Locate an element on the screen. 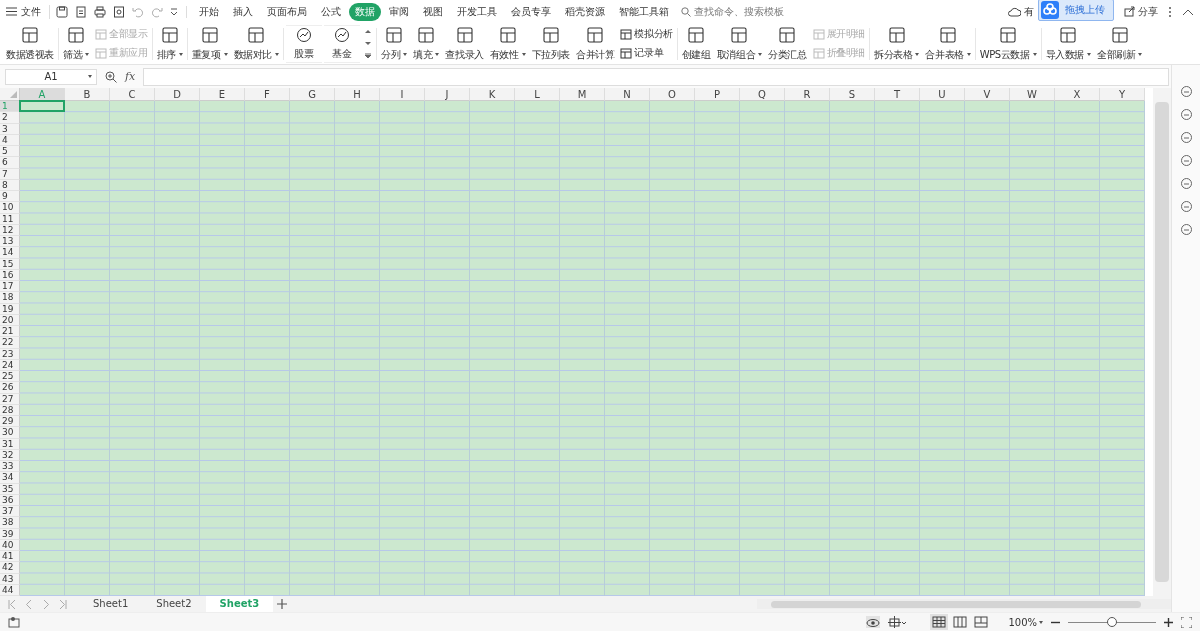 Image resolution: width=1200 pixels, height=631 pixels. preview-icon is located at coordinates (119, 11).